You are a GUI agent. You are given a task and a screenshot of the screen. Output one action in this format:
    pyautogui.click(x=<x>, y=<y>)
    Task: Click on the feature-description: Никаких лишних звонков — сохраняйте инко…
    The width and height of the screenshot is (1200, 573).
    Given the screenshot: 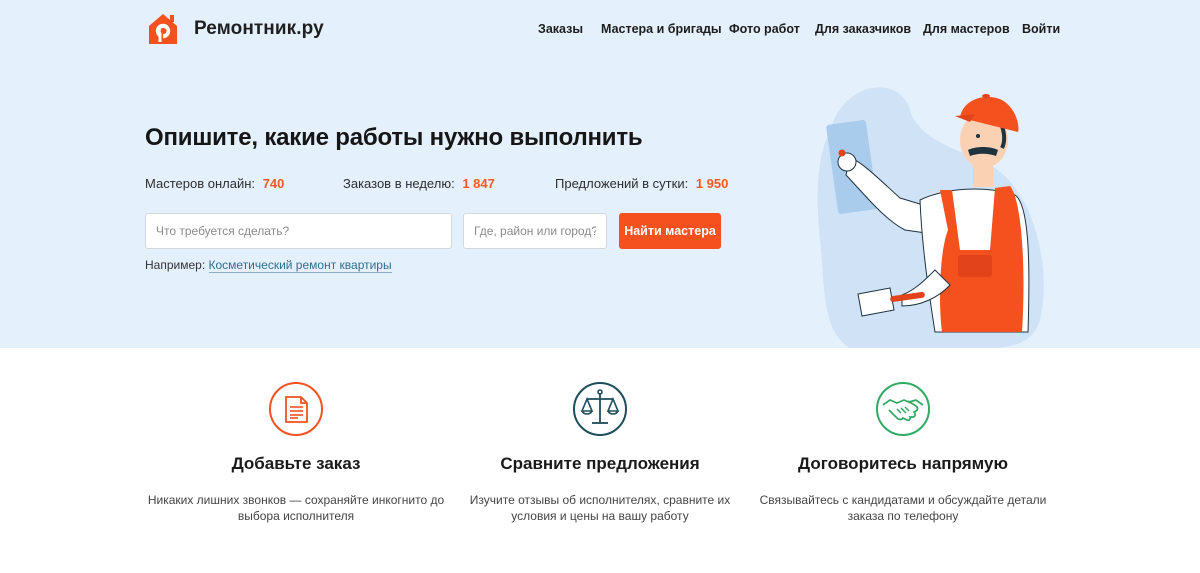 What is the action you would take?
    pyautogui.click(x=296, y=508)
    